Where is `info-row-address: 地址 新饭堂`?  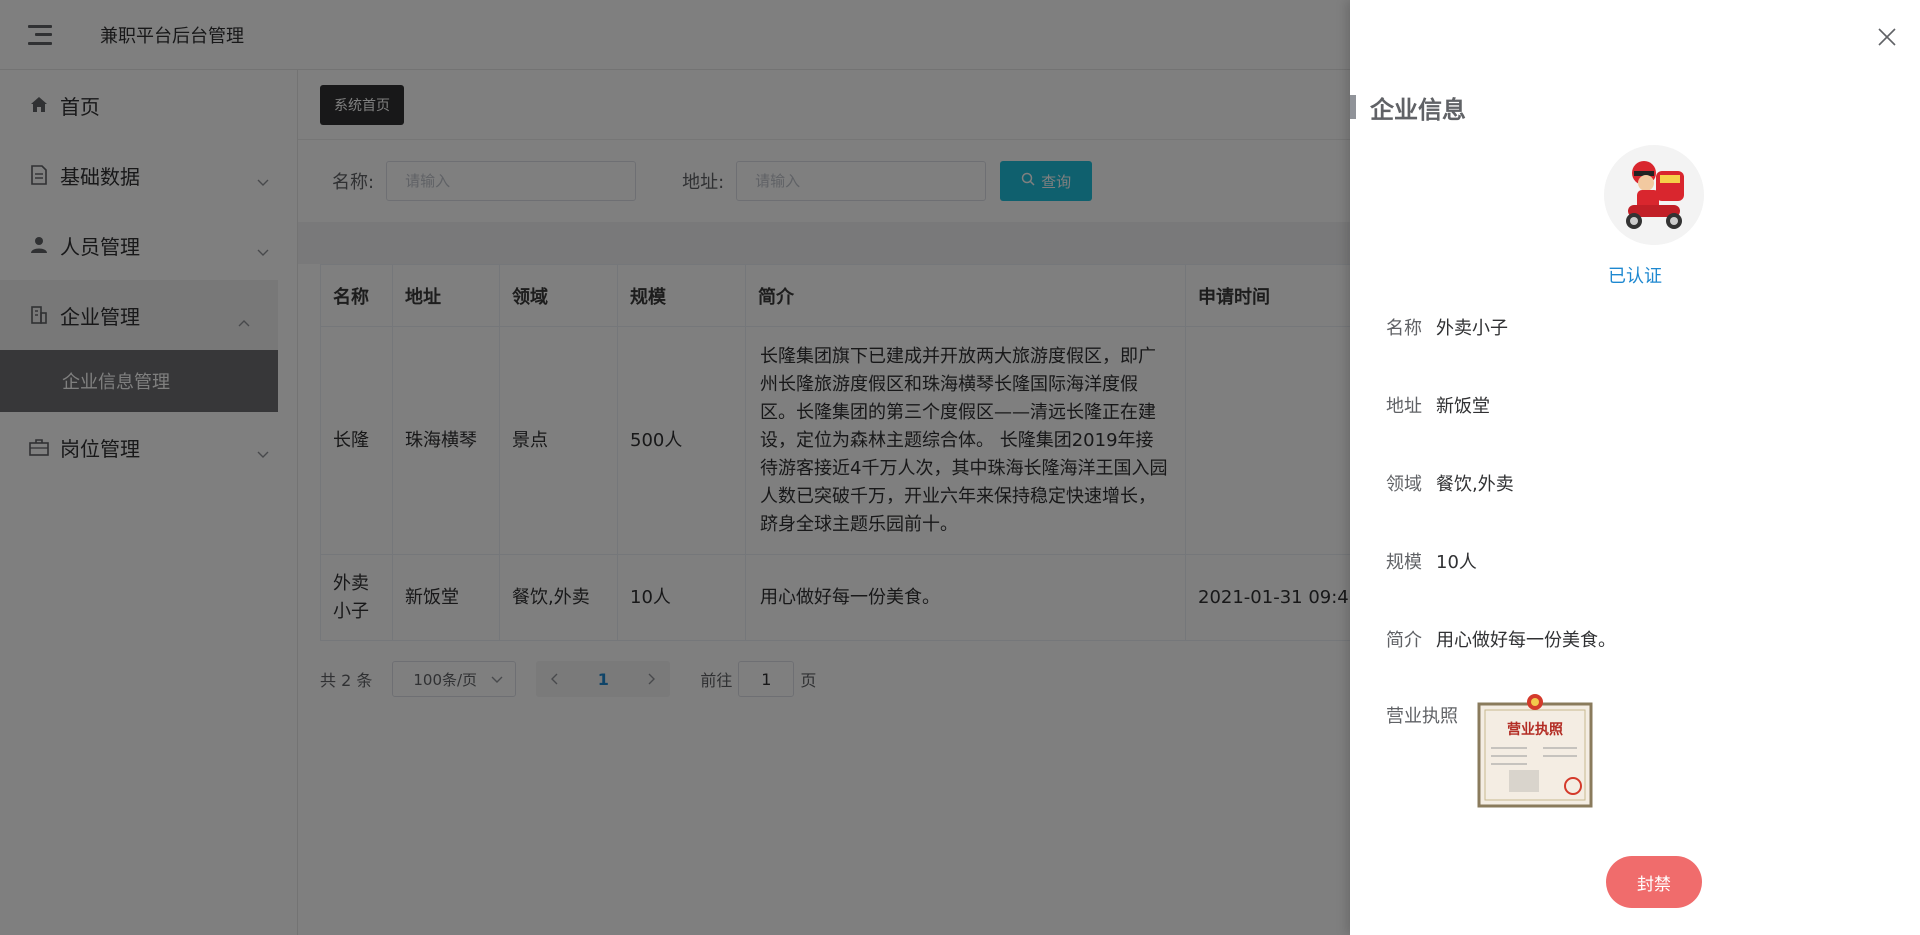 info-row-address: 地址 新饭堂 is located at coordinates (1438, 406).